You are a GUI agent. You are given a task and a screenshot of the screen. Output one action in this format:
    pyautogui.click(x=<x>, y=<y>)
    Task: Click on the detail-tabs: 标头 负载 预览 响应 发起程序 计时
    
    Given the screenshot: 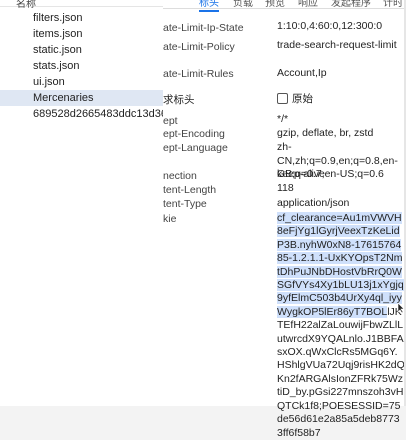 What is the action you would take?
    pyautogui.click(x=284, y=6)
    